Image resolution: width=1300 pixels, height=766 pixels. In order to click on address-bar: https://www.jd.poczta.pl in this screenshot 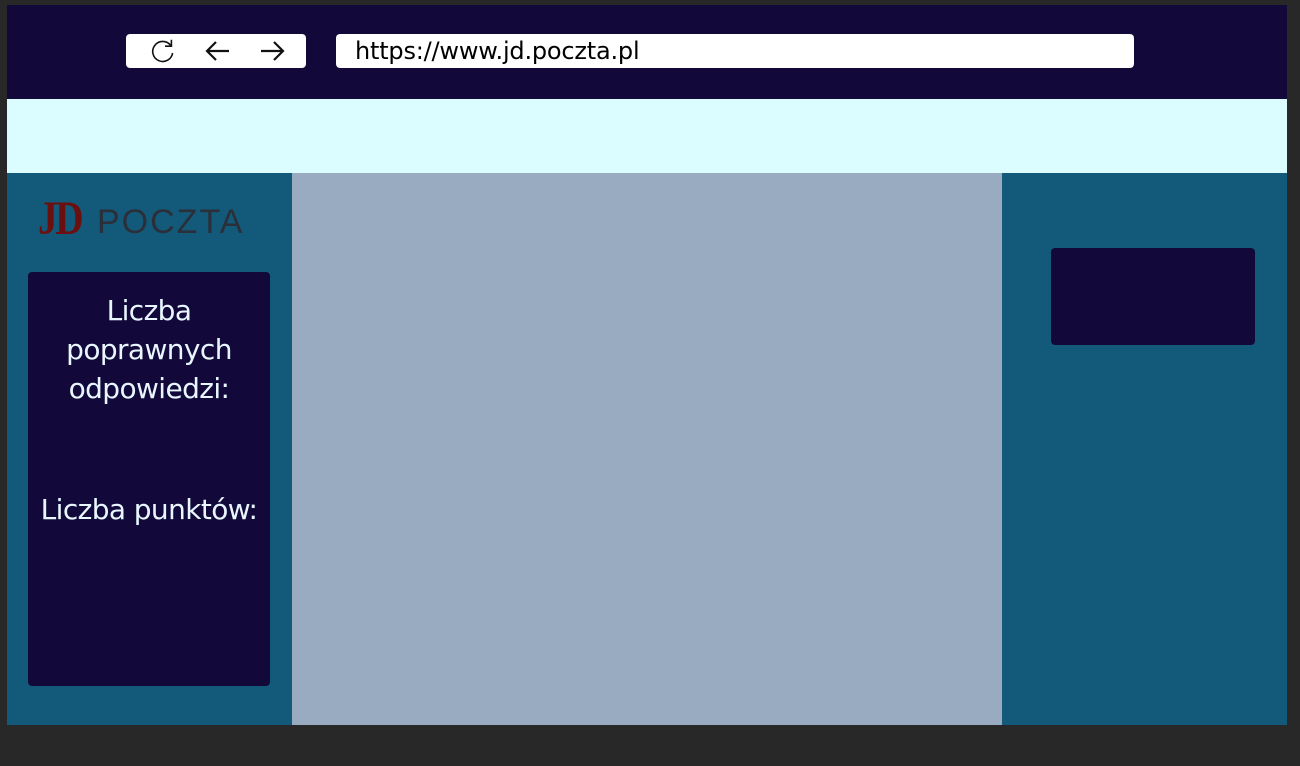, I will do `click(735, 51)`.